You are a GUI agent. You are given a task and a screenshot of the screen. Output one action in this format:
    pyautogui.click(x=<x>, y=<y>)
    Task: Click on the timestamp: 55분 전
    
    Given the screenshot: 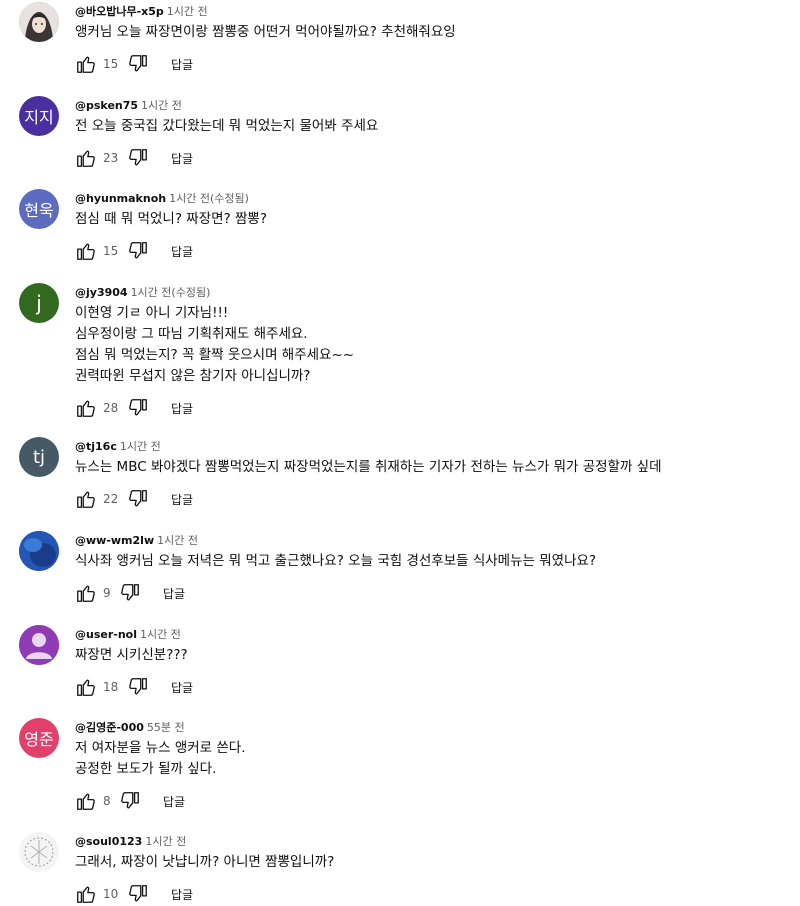 What is the action you would take?
    pyautogui.click(x=166, y=727)
    